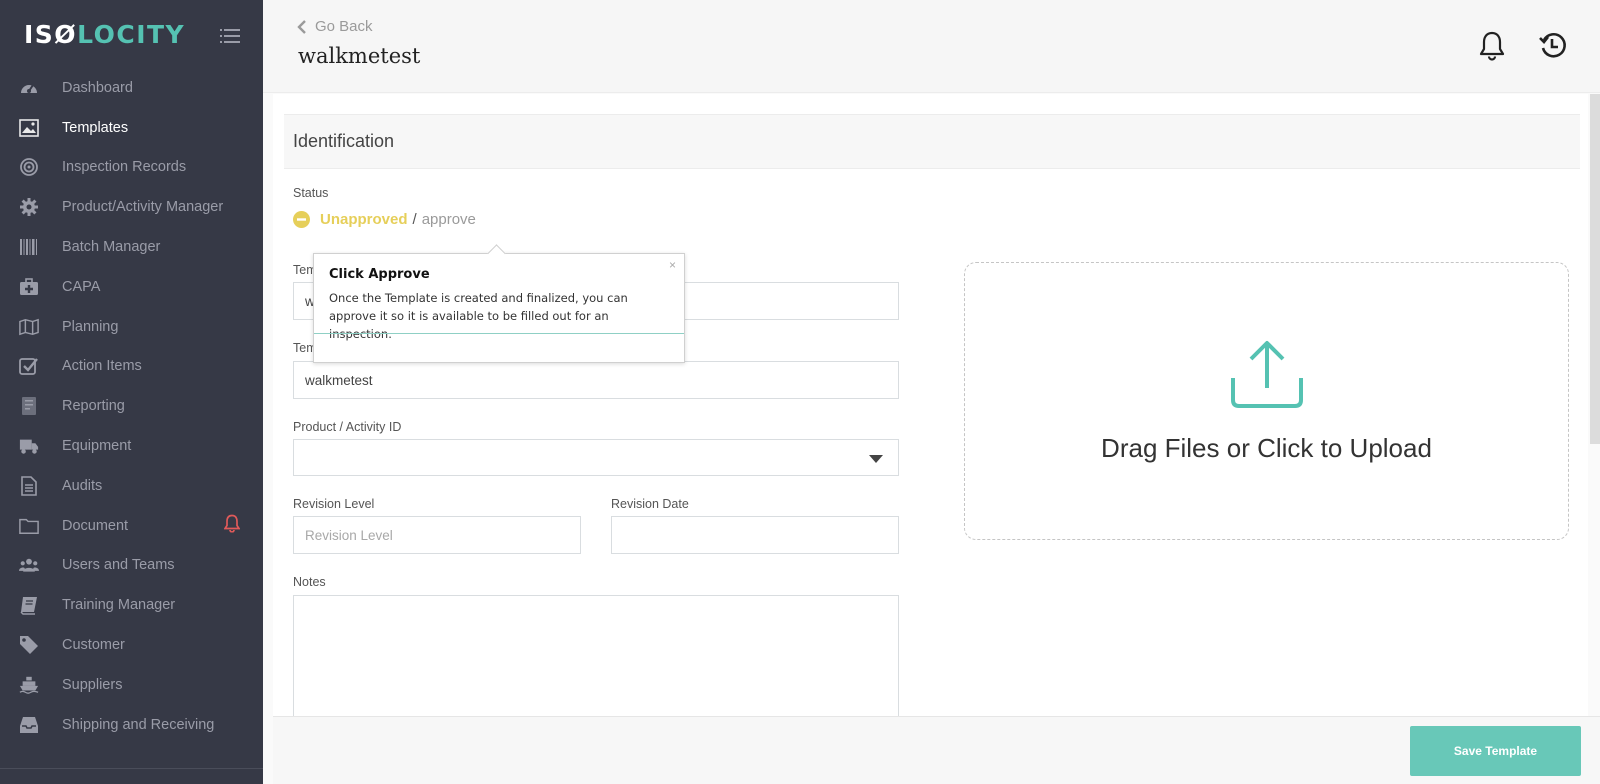 This screenshot has height=784, width=1600. What do you see at coordinates (97, 87) in the screenshot?
I see `sidebar-item-label: Dashboard` at bounding box center [97, 87].